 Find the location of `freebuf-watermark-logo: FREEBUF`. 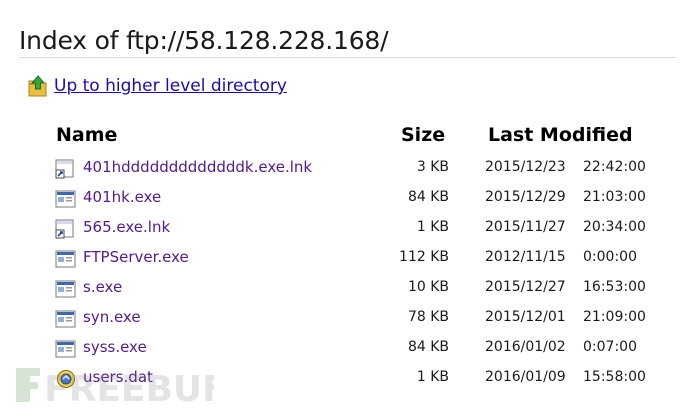

freebuf-watermark-logo: FREEBUF is located at coordinates (114, 385).